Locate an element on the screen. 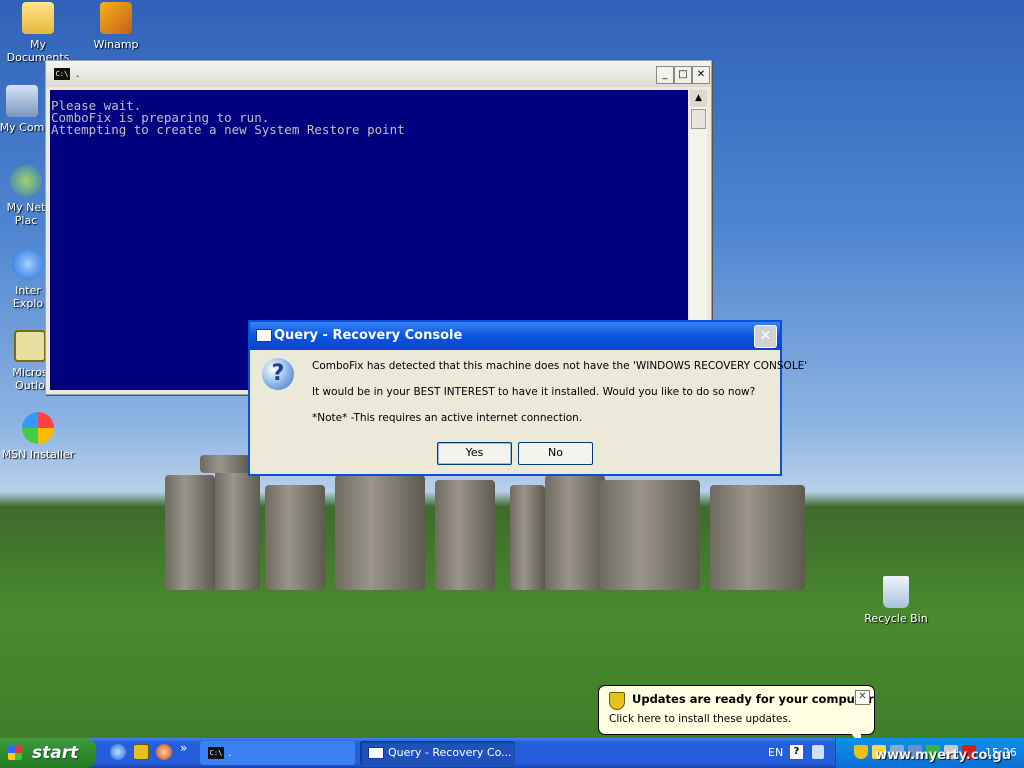 The width and height of the screenshot is (1024, 768). language-help-icon: ? is located at coordinates (796, 752).